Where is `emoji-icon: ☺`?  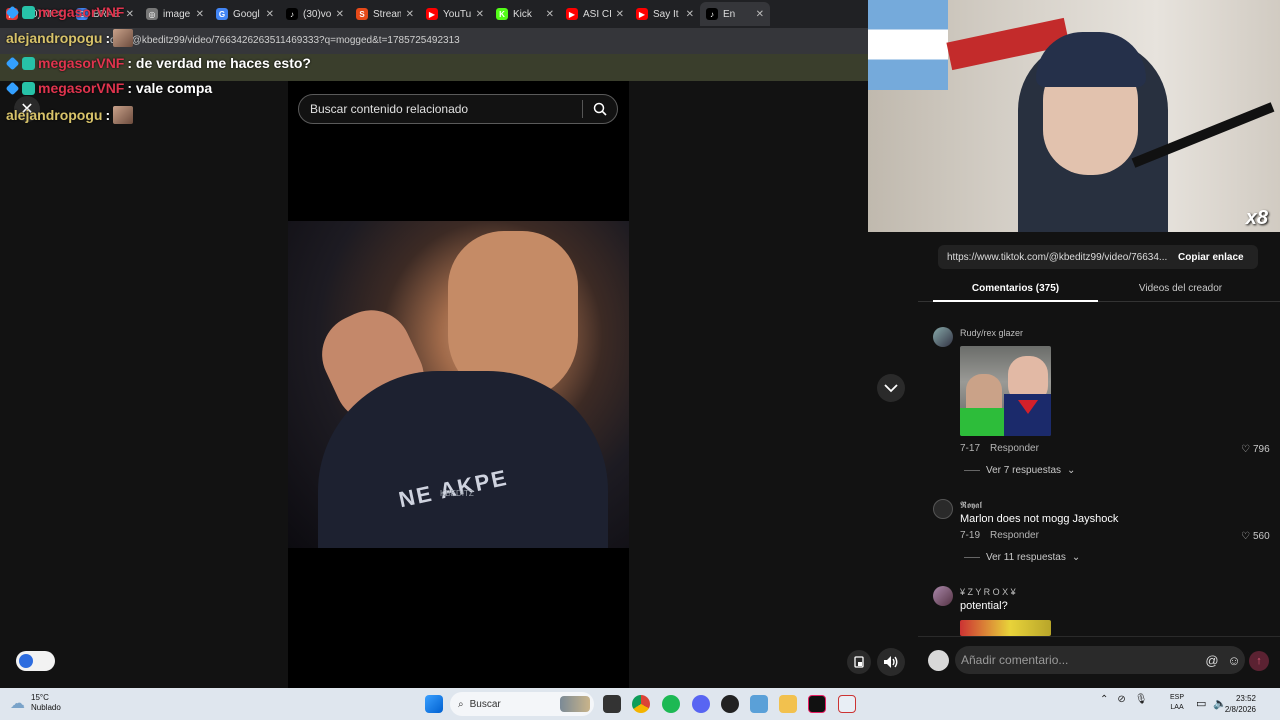 emoji-icon: ☺ is located at coordinates (1234, 660).